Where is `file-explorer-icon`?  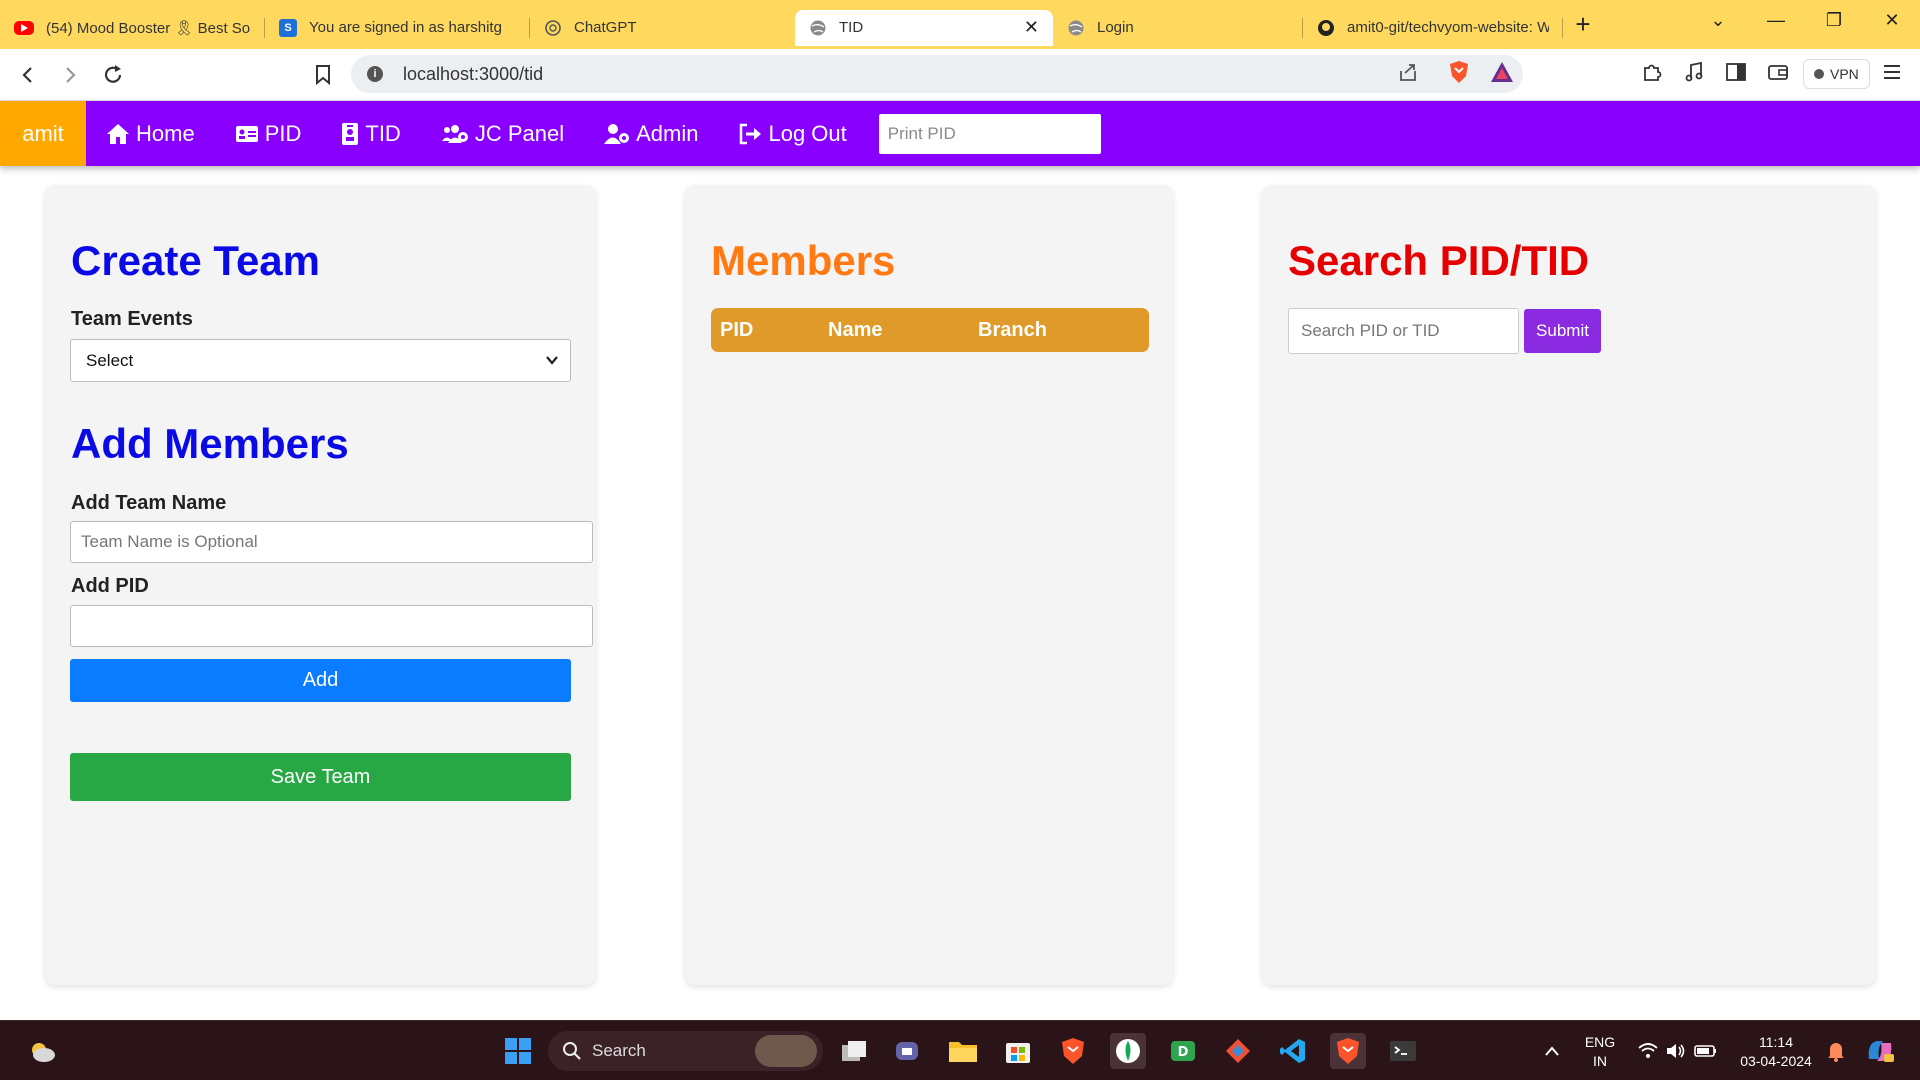 file-explorer-icon is located at coordinates (963, 1051).